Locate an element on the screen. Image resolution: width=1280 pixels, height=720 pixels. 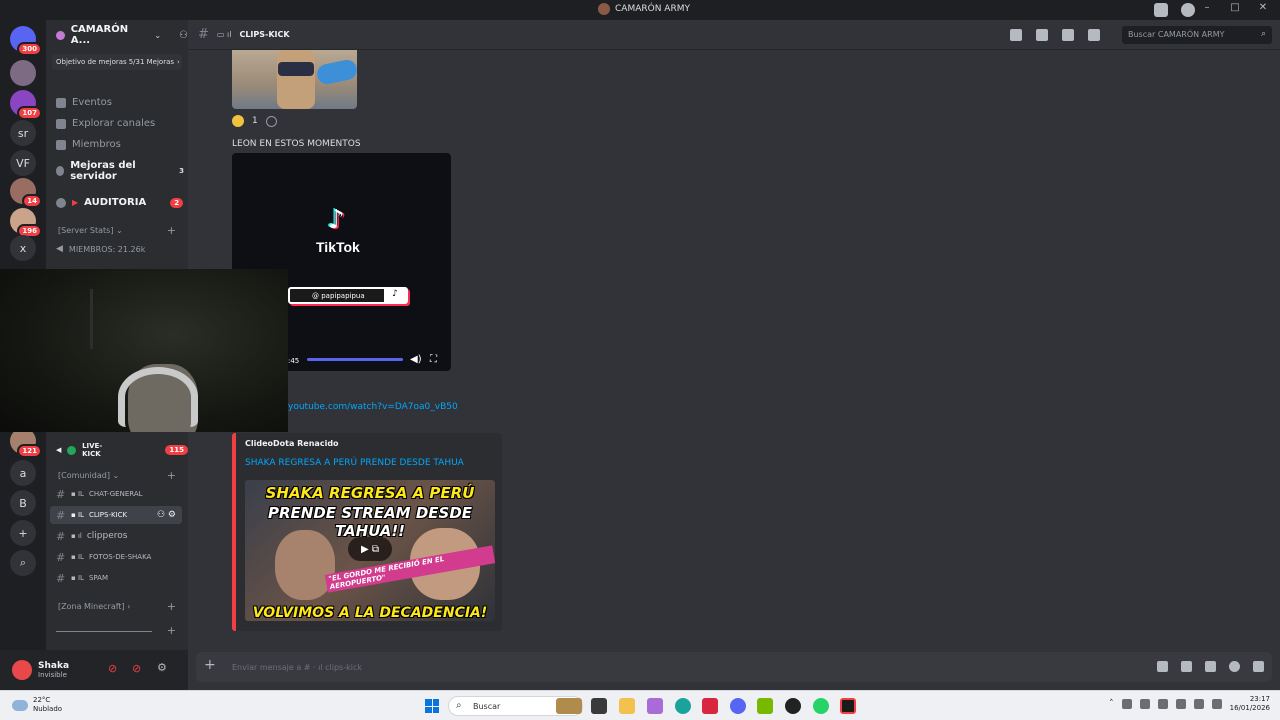
server-icon-3: sr is located at coordinates (23, 133).